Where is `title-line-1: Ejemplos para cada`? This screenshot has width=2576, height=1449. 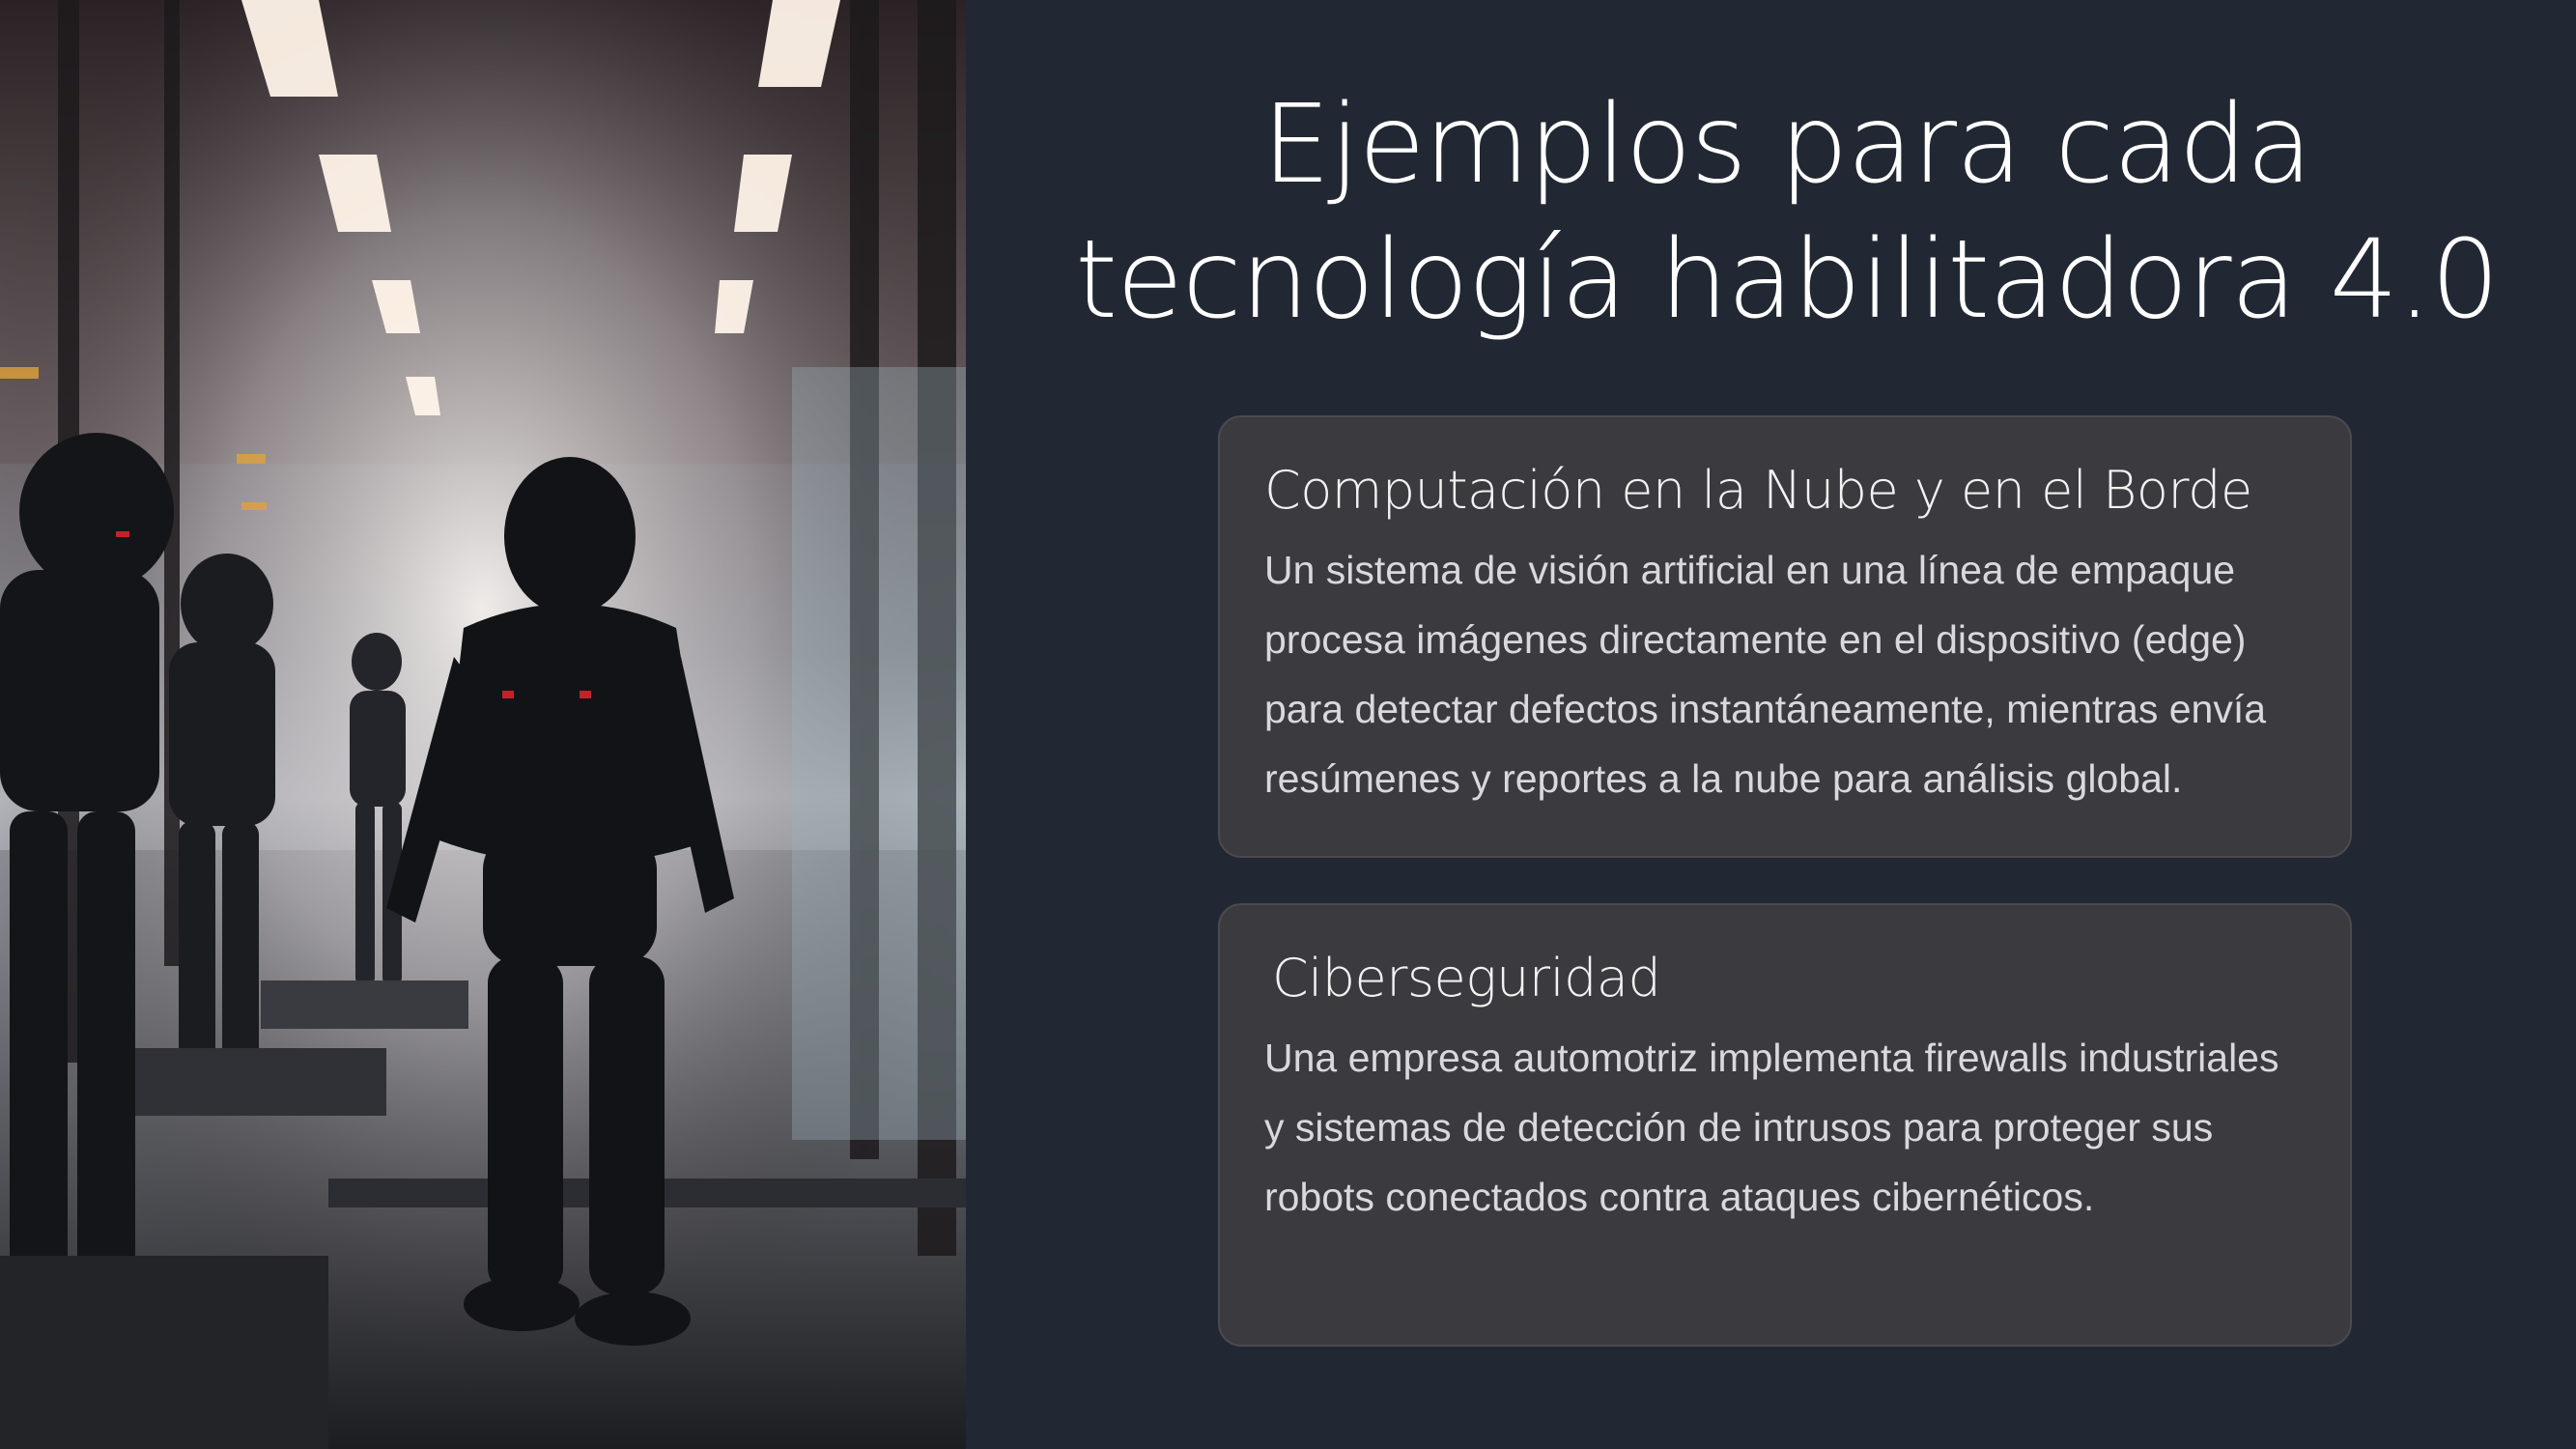
title-line-1: Ejemplos para cada is located at coordinates (1787, 145).